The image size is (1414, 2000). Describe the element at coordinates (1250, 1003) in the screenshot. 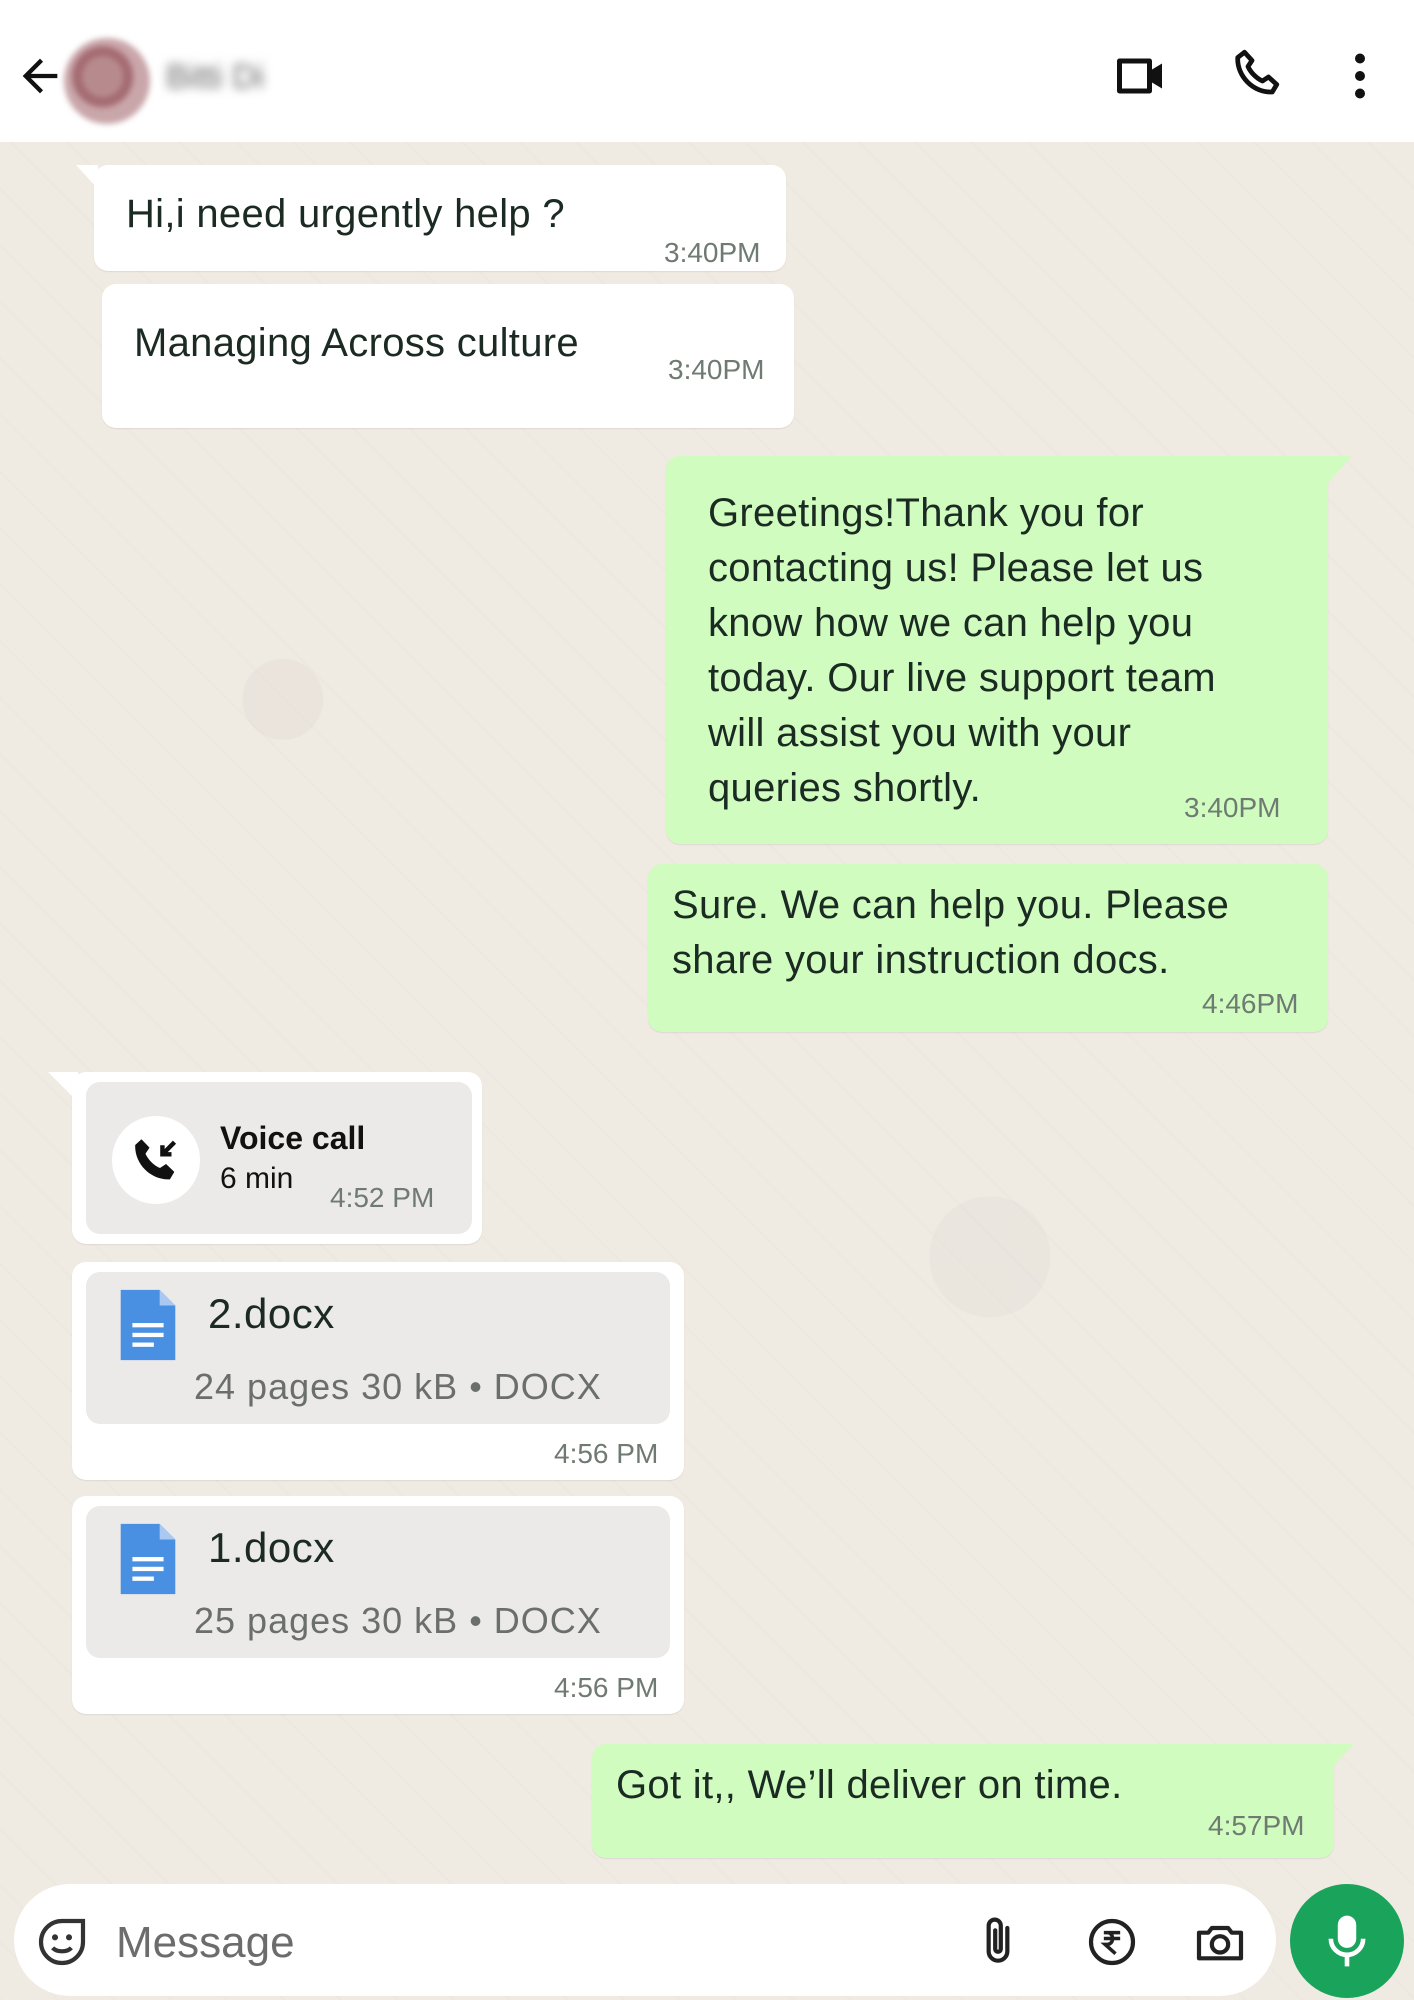

I see `message-time: 4:46PM` at that location.